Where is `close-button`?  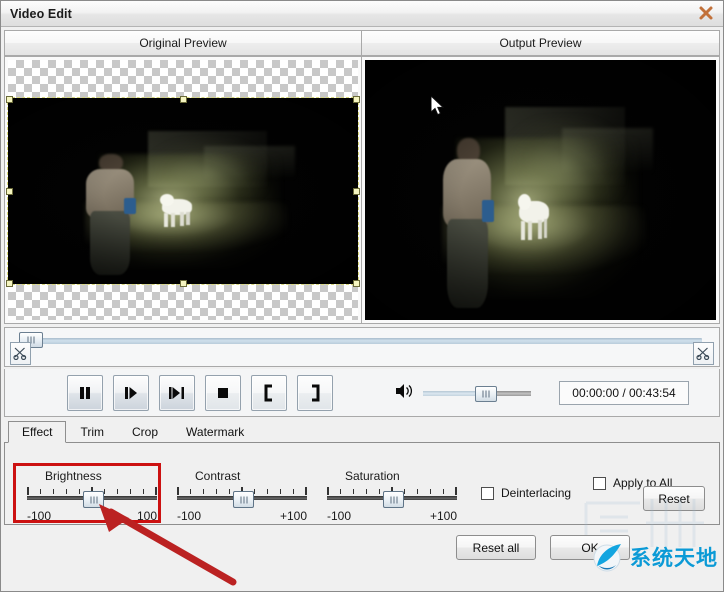
close-button is located at coordinates (706, 13).